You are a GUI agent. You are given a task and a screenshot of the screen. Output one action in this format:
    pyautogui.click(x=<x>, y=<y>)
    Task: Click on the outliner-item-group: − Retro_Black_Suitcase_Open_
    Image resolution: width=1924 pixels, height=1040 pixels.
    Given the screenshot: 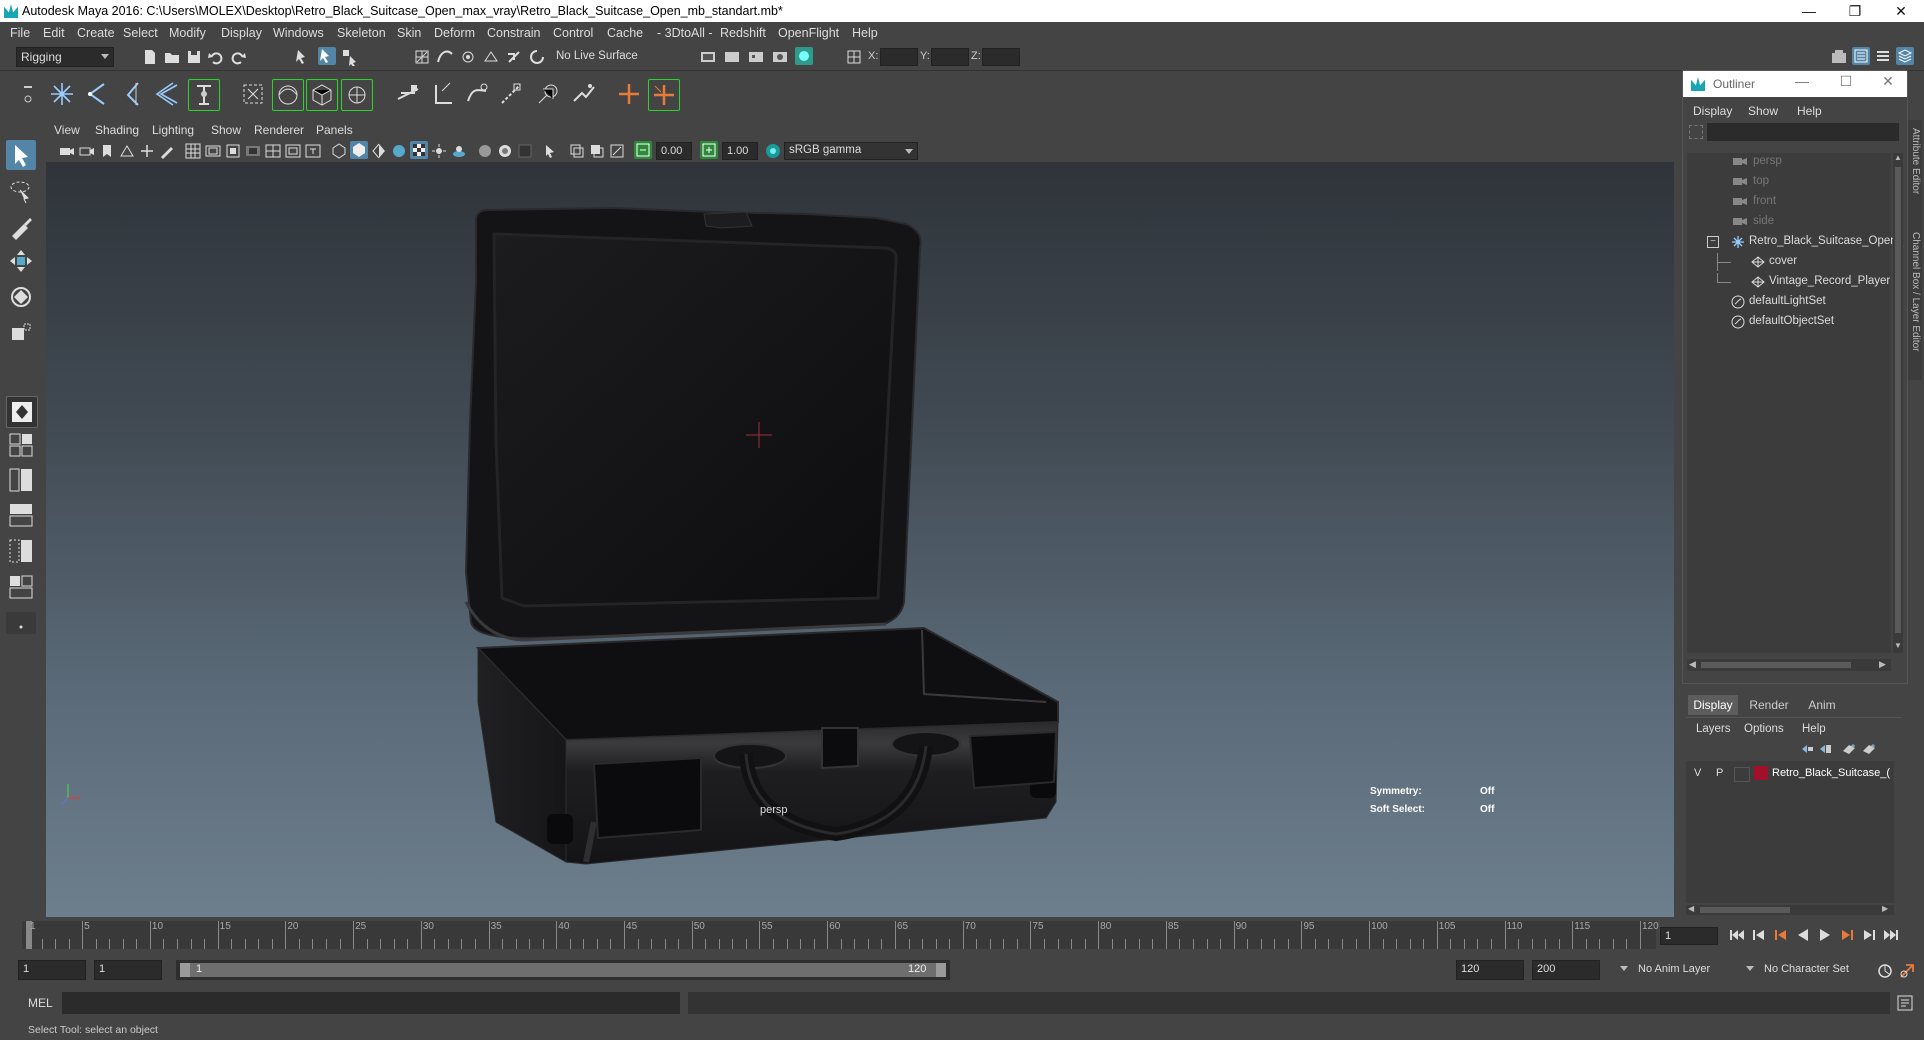 What is the action you would take?
    pyautogui.click(x=1795, y=242)
    